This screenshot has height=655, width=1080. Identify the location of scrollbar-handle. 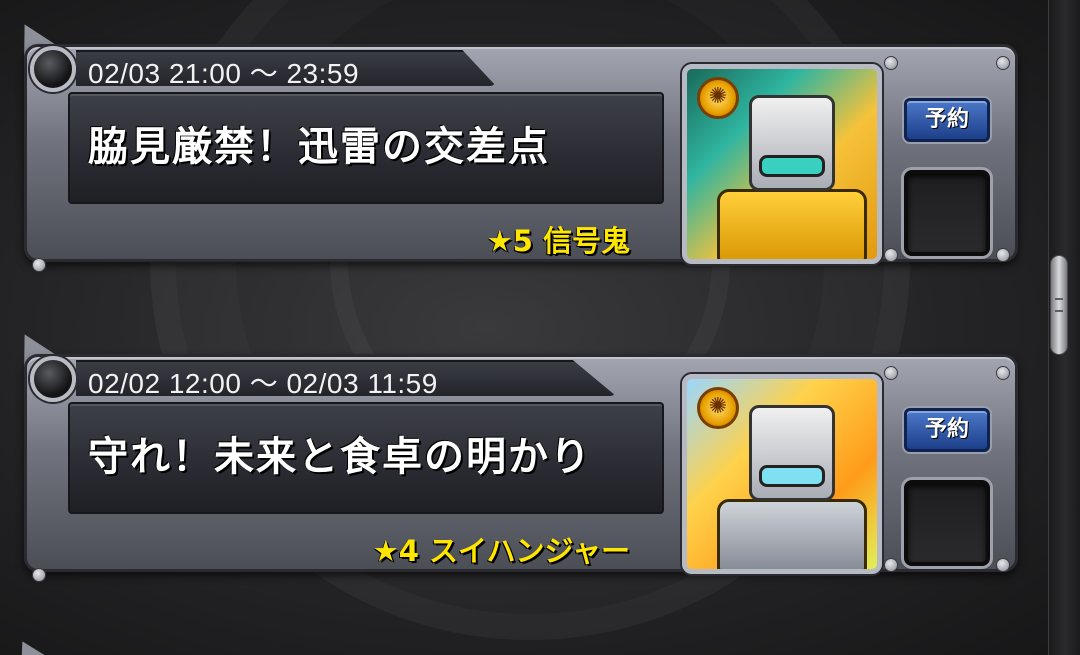
(1059, 305).